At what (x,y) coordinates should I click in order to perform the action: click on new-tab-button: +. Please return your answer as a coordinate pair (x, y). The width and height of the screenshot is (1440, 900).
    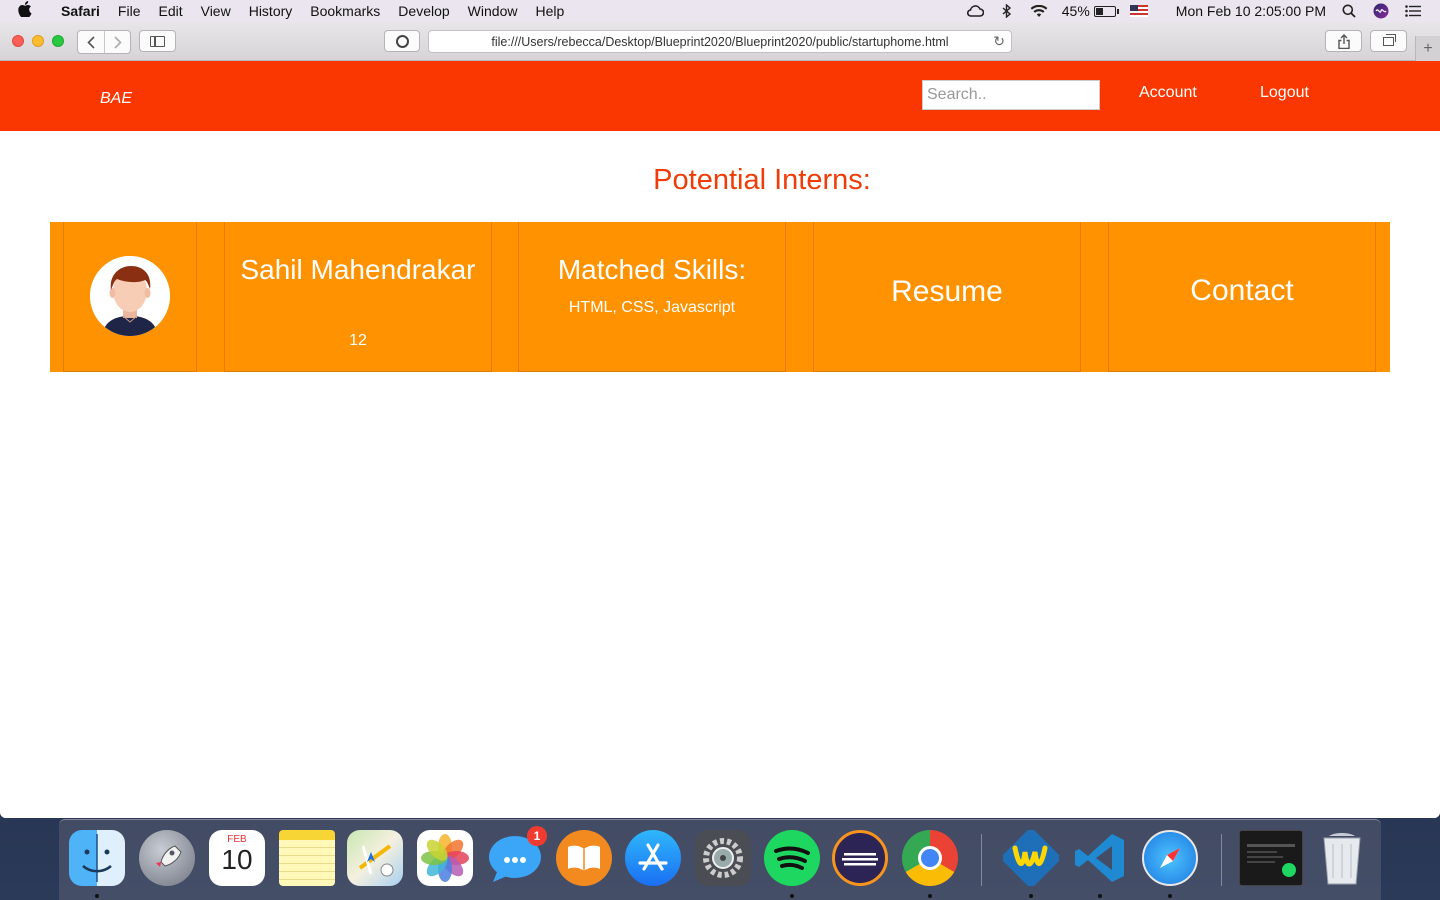
    Looking at the image, I should click on (1427, 48).